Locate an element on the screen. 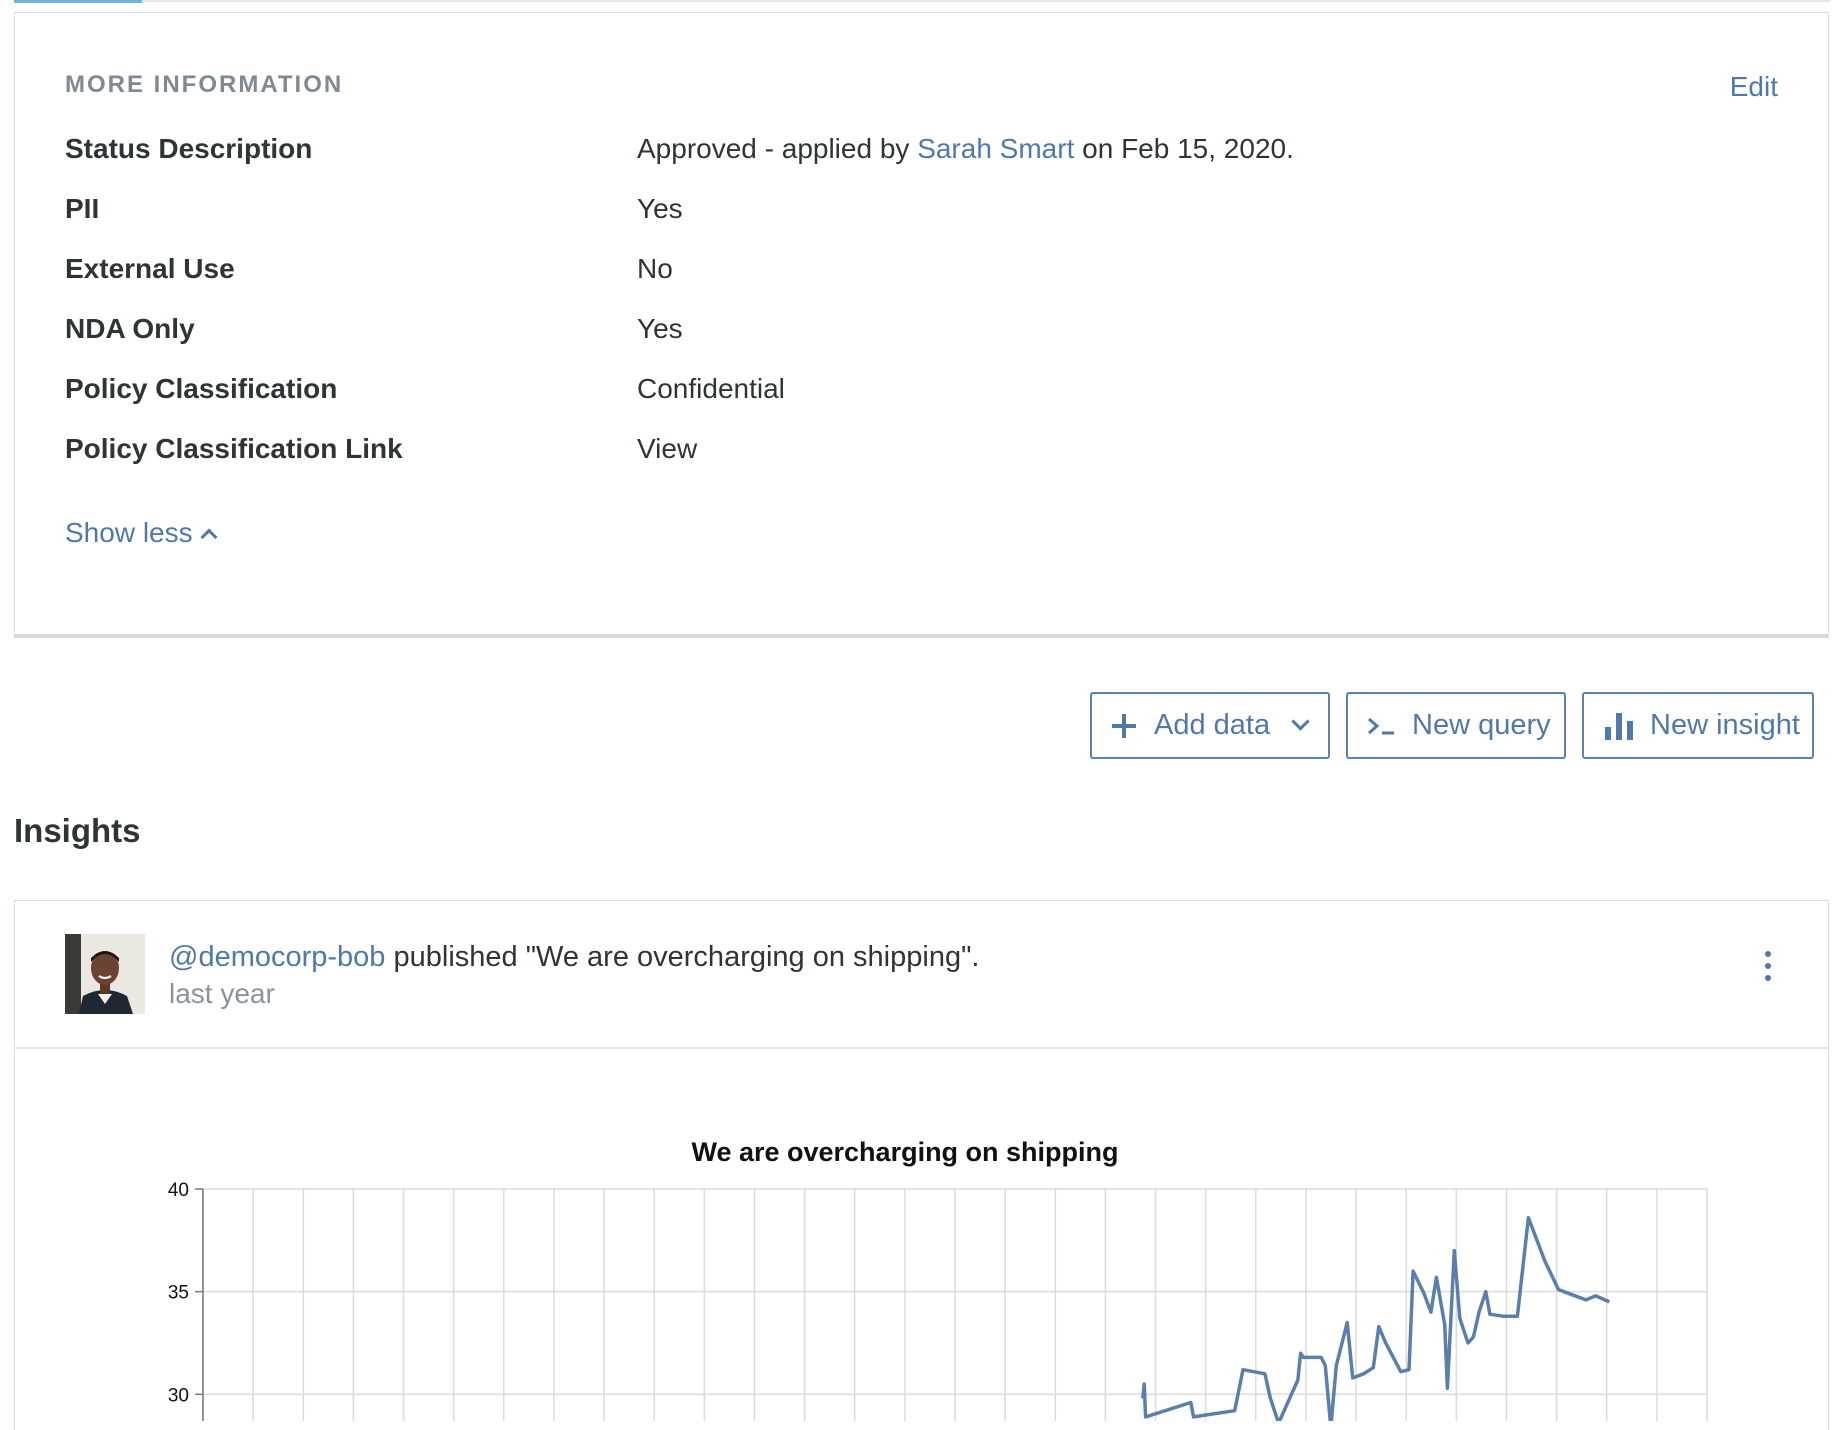 Image resolution: width=1846 pixels, height=1430 pixels. active-tab-indicator is located at coordinates (78, 1).